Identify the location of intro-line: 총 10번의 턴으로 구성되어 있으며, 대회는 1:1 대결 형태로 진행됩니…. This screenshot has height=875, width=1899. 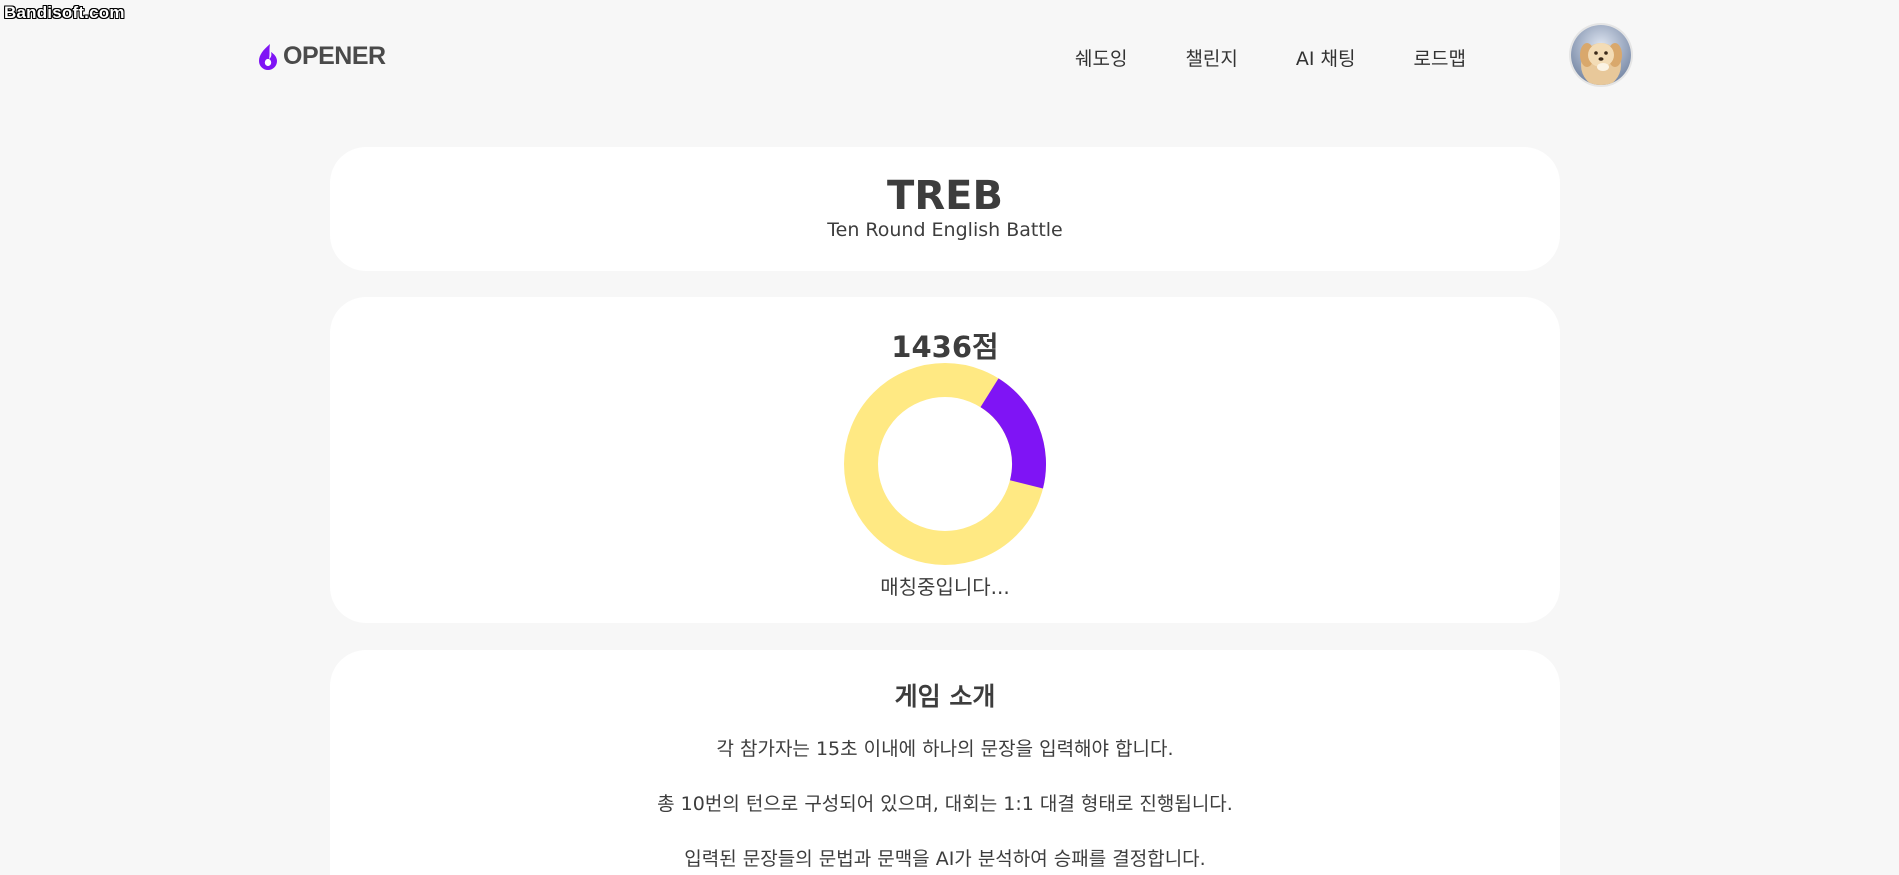
(945, 804).